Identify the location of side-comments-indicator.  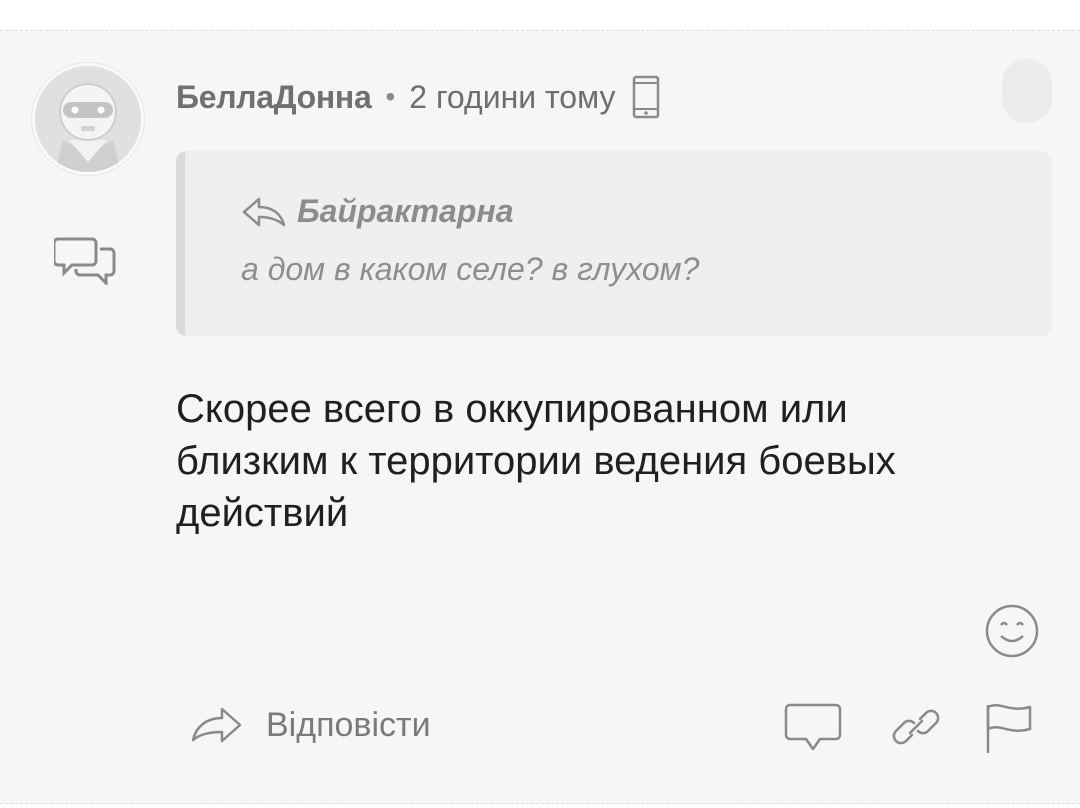
(85, 260).